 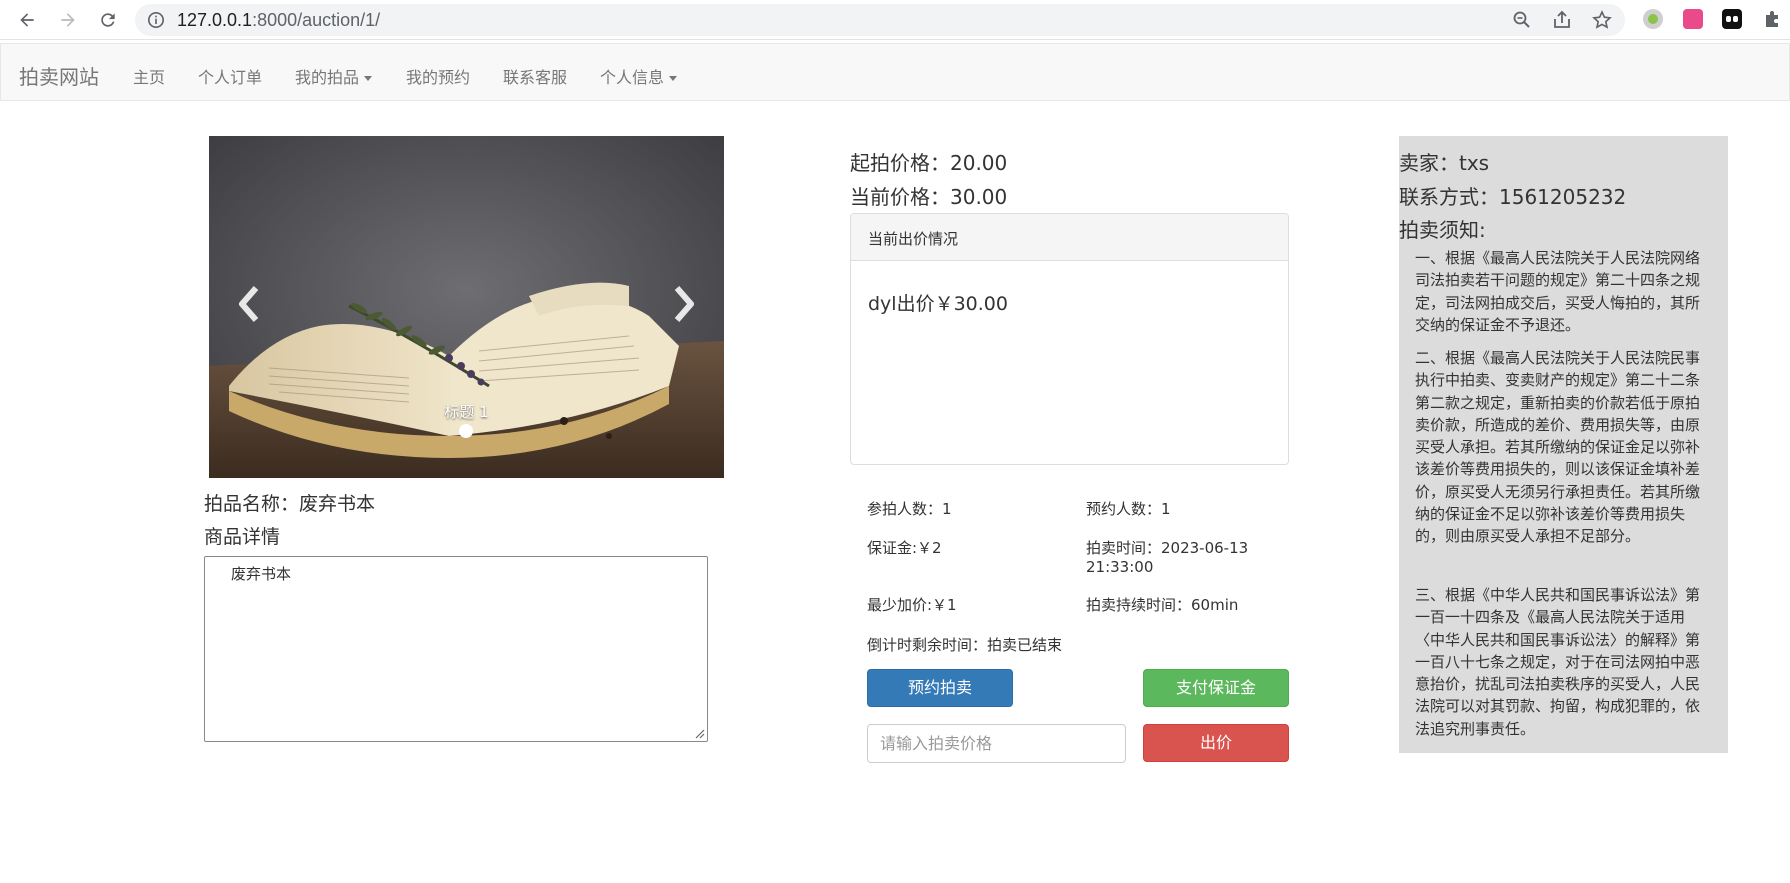 What do you see at coordinates (230, 76) in the screenshot?
I see `nav-orders: 个人订单` at bounding box center [230, 76].